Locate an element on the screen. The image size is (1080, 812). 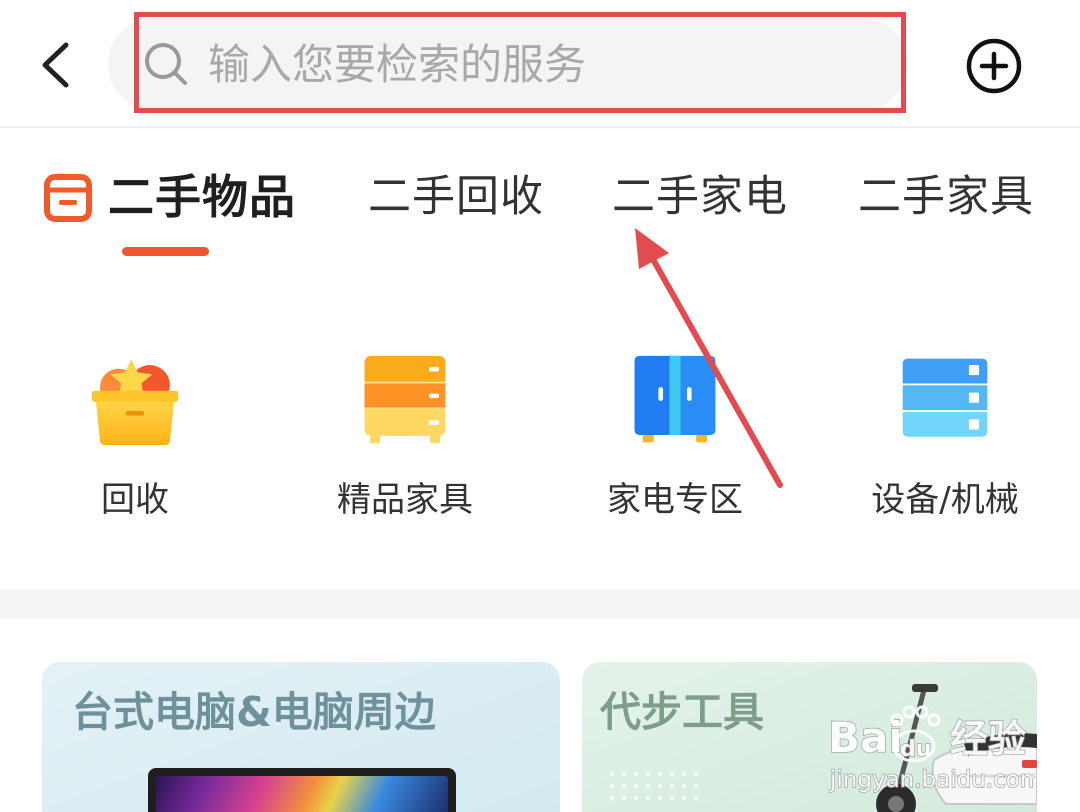
chevron-left-icon is located at coordinates (55, 65).